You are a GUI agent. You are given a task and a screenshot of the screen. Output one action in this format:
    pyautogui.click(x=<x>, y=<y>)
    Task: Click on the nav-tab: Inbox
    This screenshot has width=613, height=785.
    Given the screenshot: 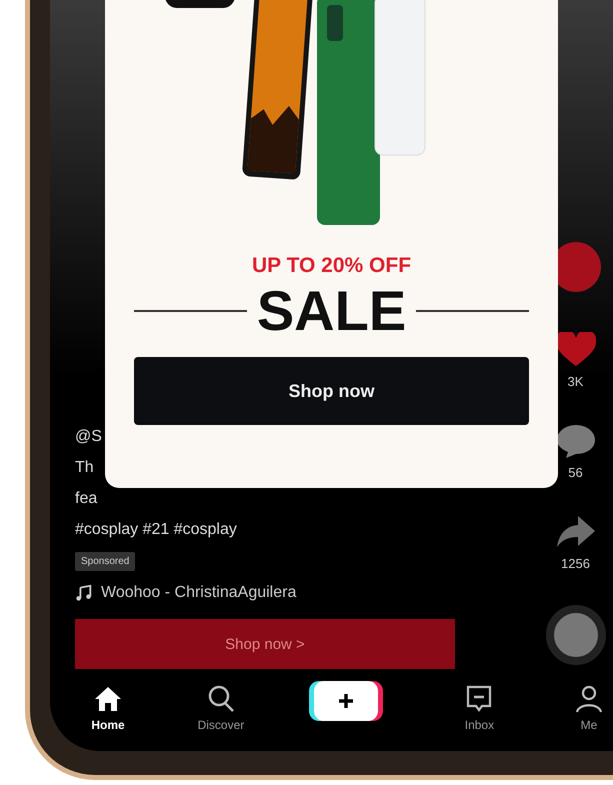 What is the action you would take?
    pyautogui.click(x=479, y=708)
    